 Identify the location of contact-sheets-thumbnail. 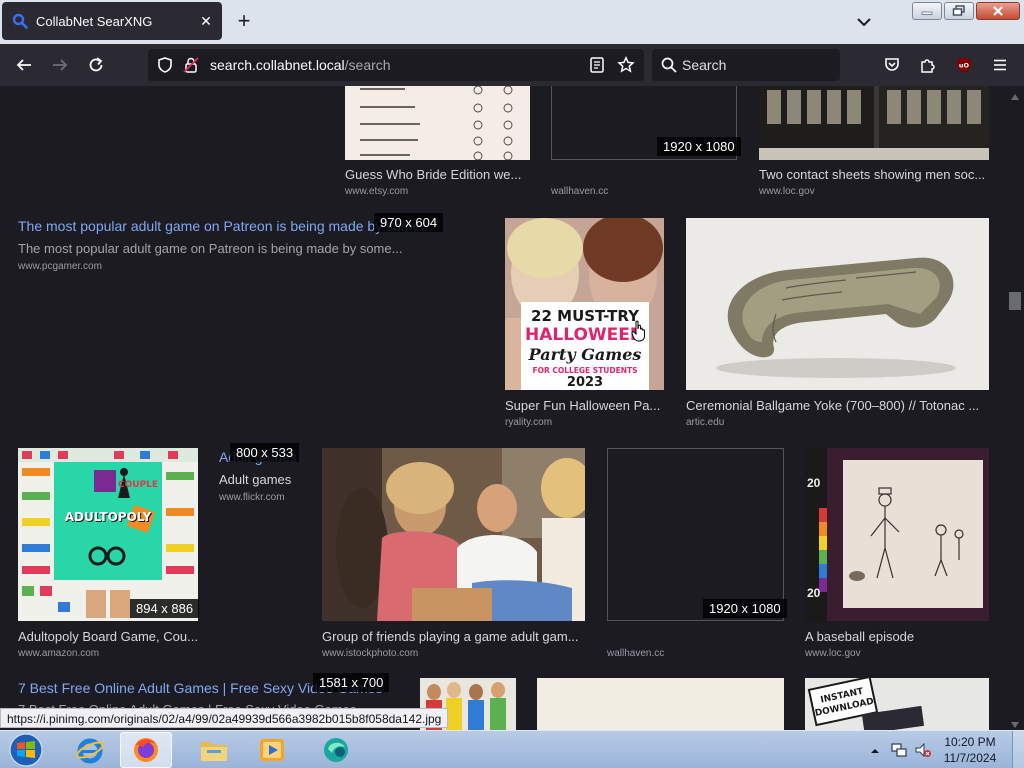
(874, 123).